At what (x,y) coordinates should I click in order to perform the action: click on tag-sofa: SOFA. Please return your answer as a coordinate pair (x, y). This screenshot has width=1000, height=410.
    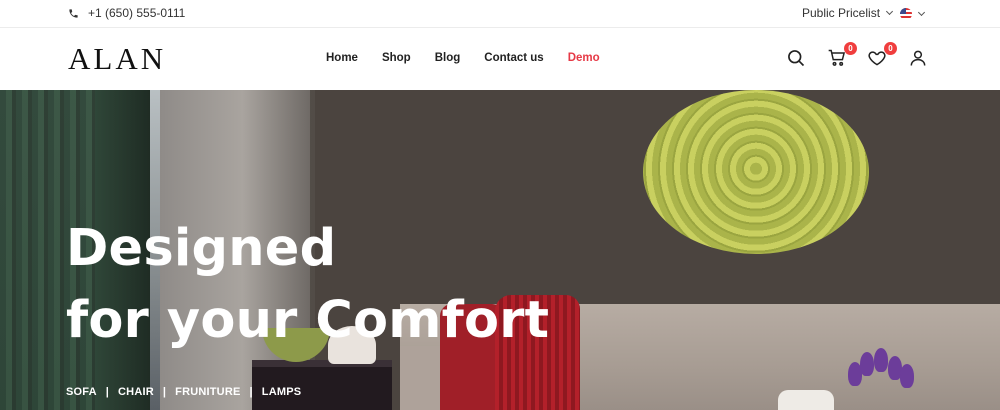
    Looking at the image, I should click on (81, 392).